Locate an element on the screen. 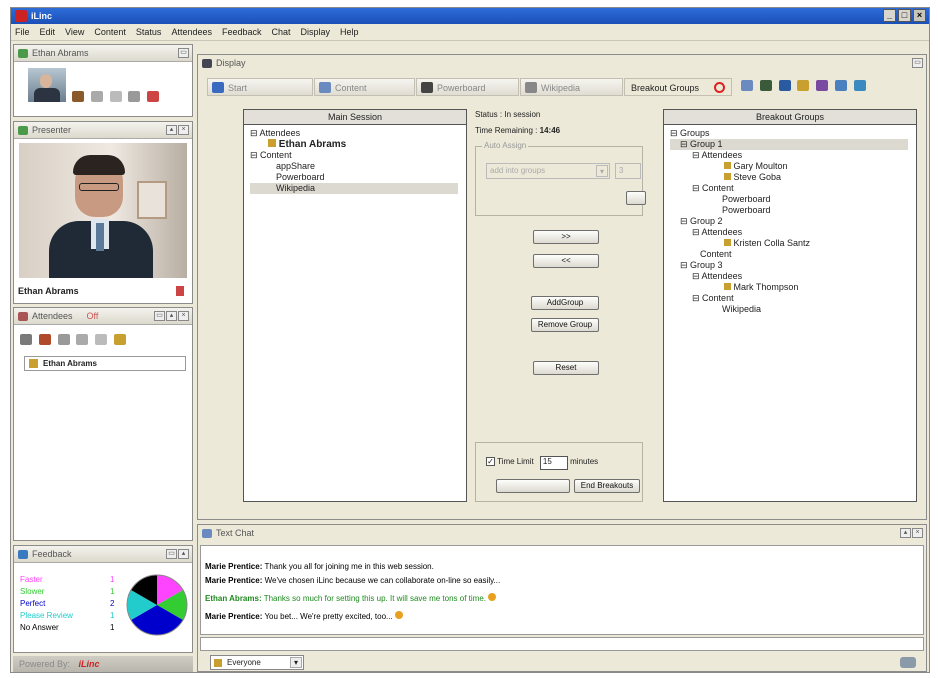 This screenshot has width=938, height=678. headset-icon is located at coordinates (134, 96).